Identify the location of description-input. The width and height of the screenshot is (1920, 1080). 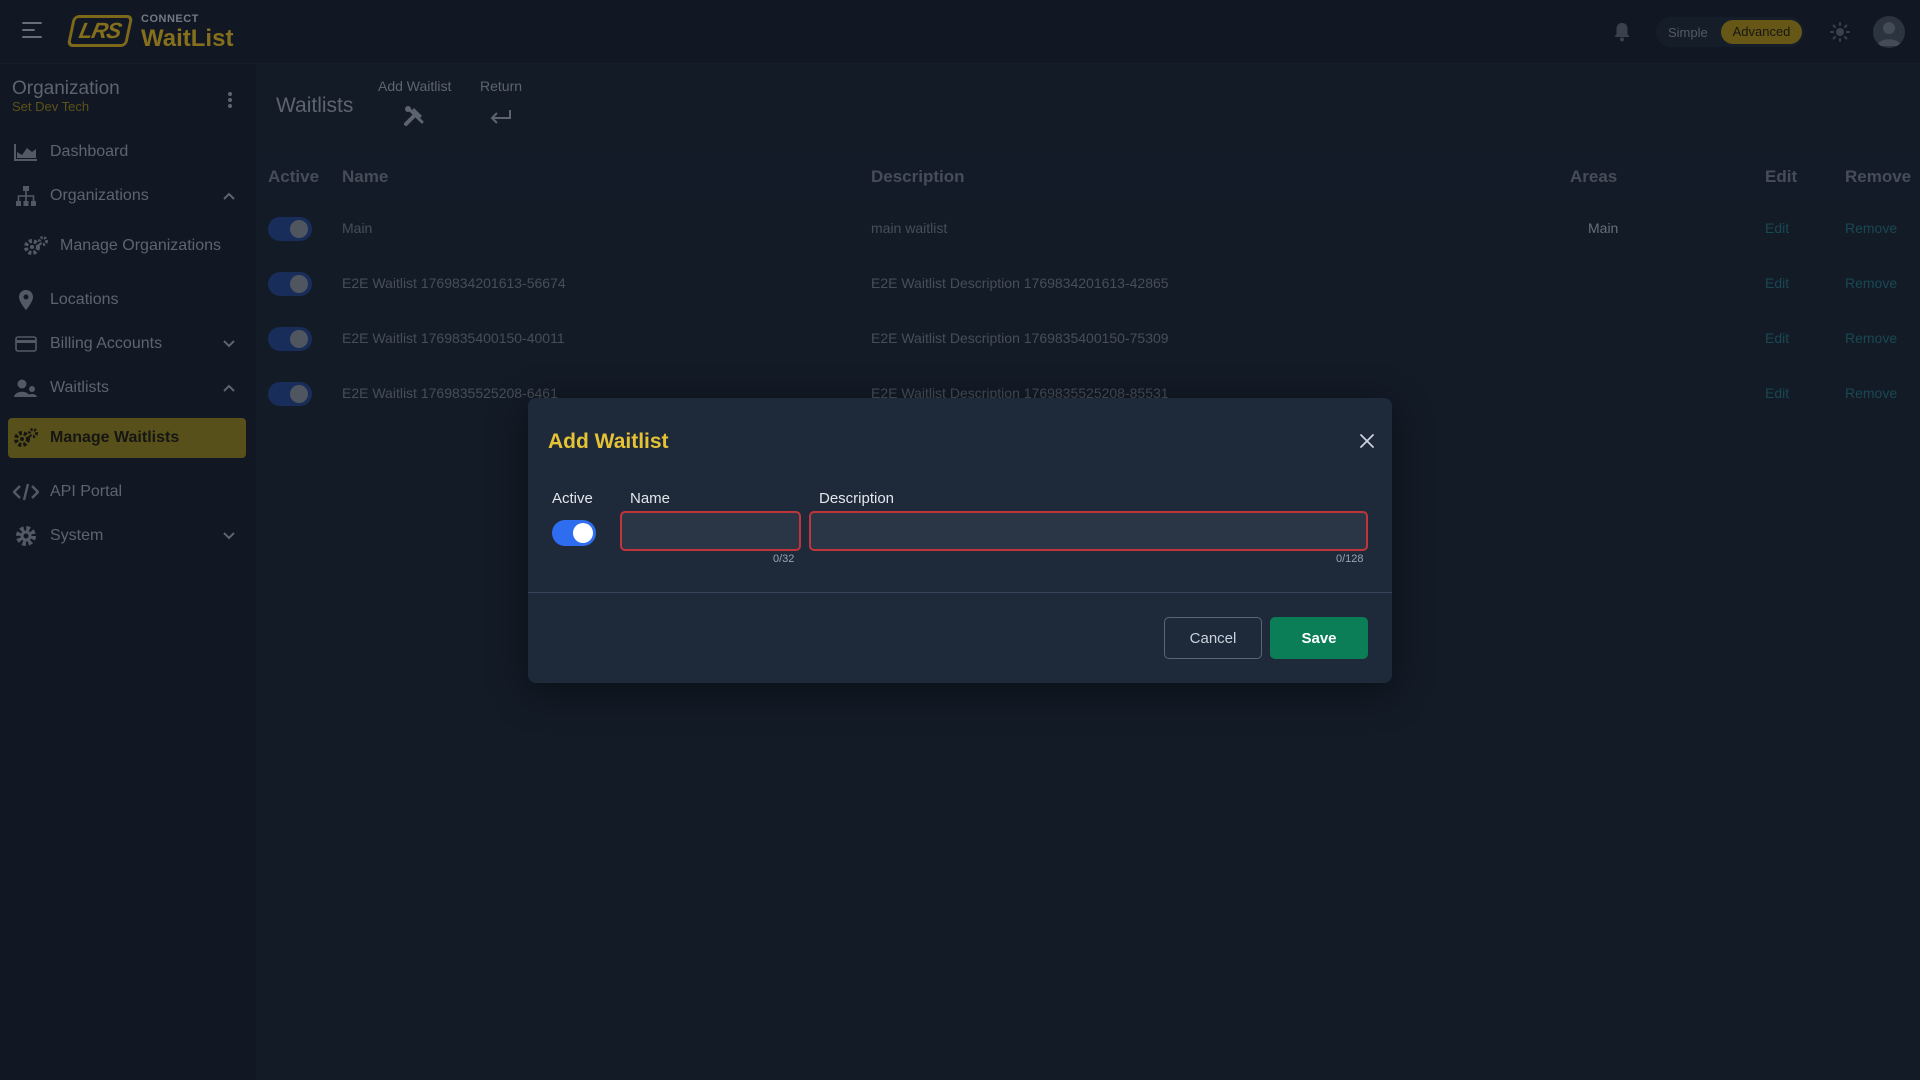
(1088, 531).